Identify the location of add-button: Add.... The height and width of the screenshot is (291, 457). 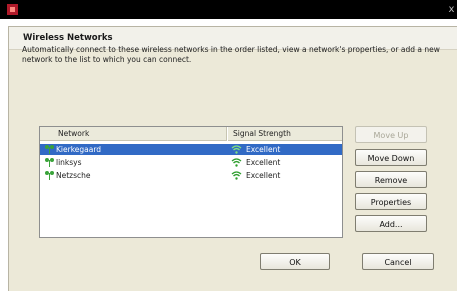
(391, 223).